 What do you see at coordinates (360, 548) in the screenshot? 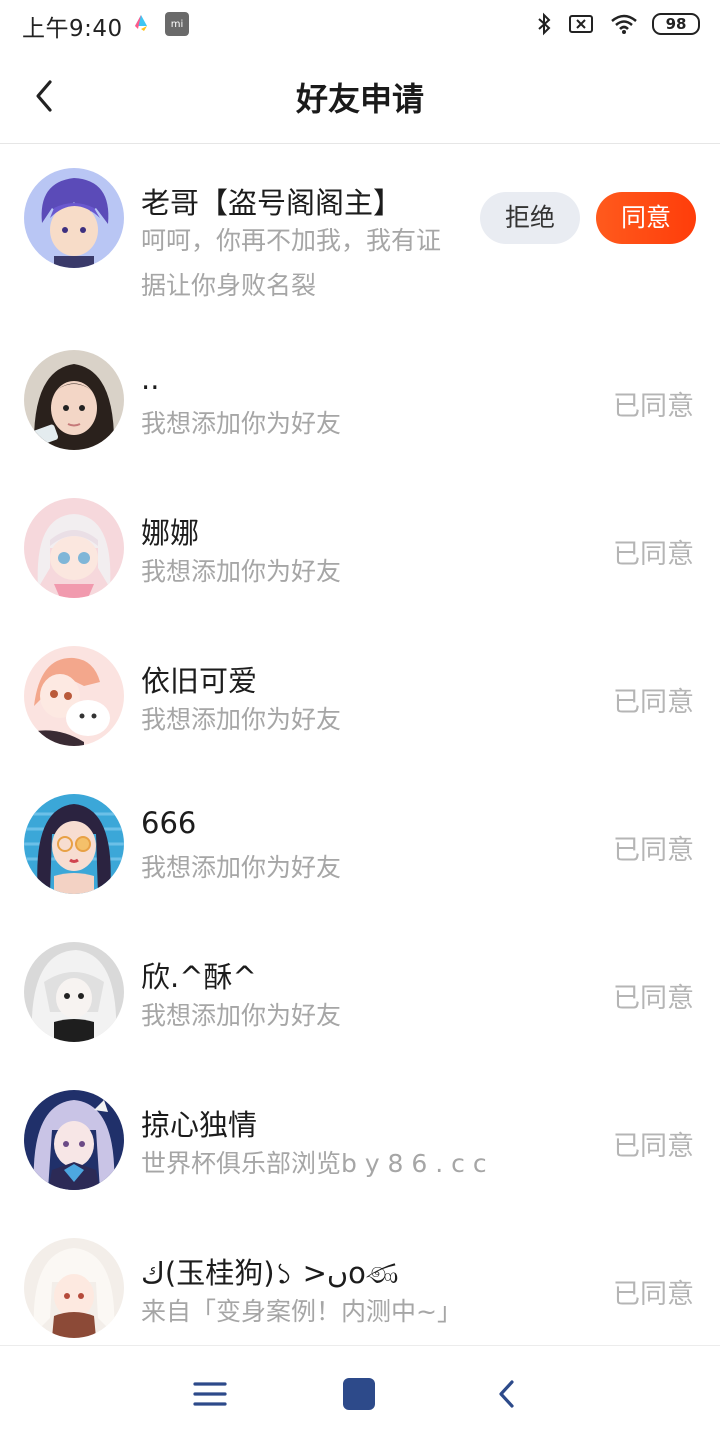
I see `list-item: 娜娜 我想添加你为好友 已同意` at bounding box center [360, 548].